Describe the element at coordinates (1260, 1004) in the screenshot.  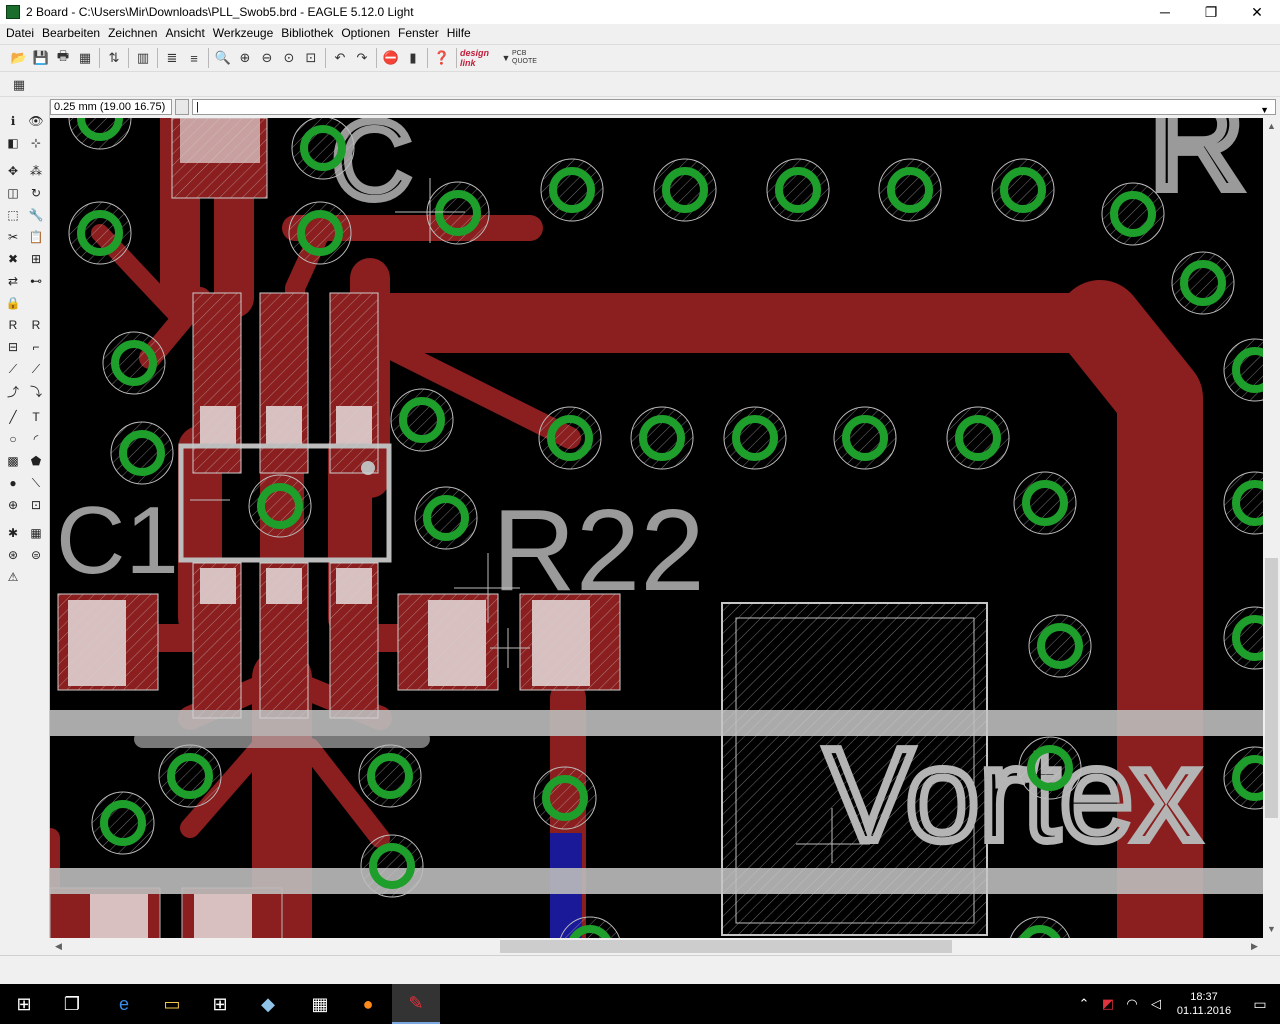
I see `action-center-icon: ▭` at that location.